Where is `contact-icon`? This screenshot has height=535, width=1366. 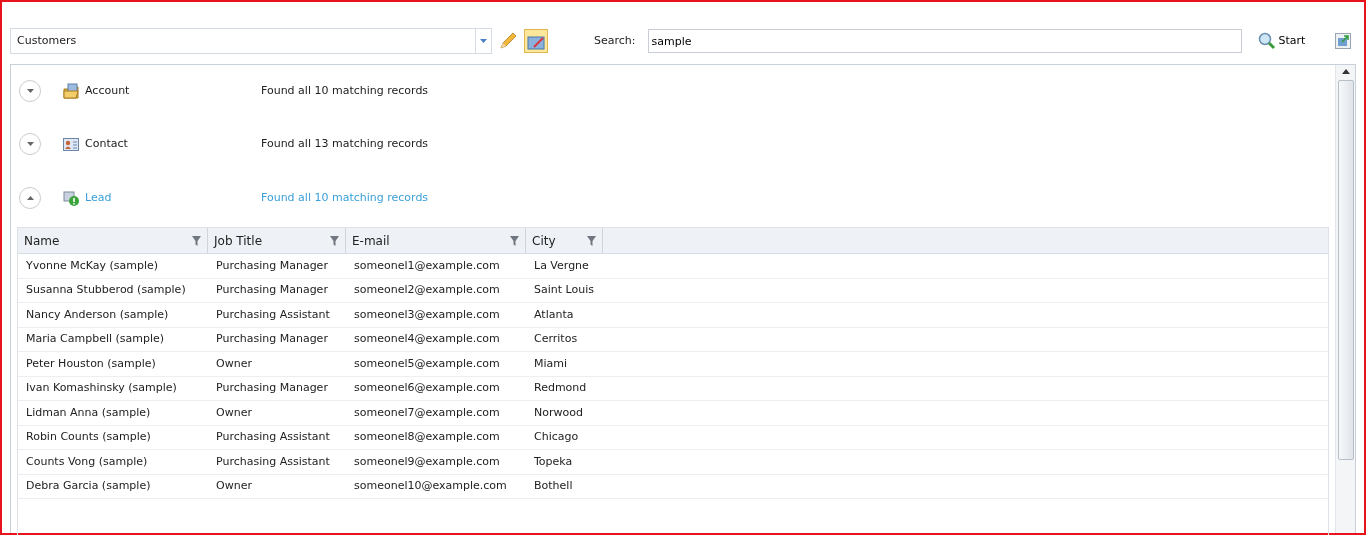 contact-icon is located at coordinates (71, 144).